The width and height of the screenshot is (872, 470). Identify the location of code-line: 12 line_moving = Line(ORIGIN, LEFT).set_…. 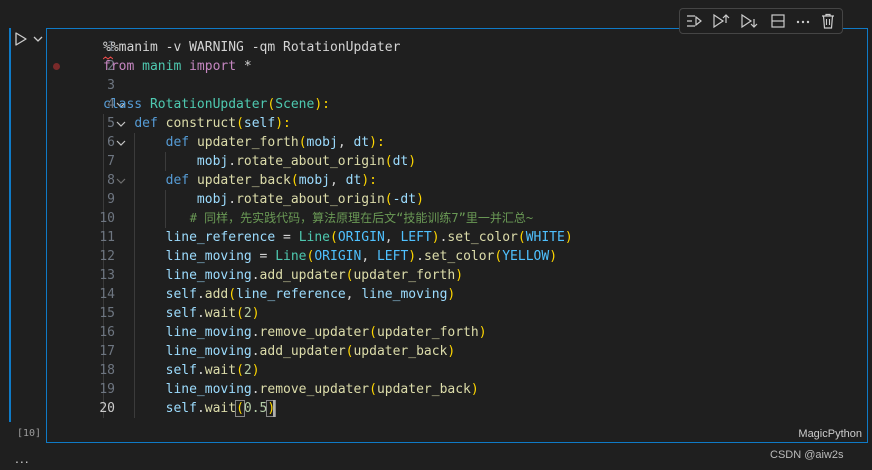
(456, 256).